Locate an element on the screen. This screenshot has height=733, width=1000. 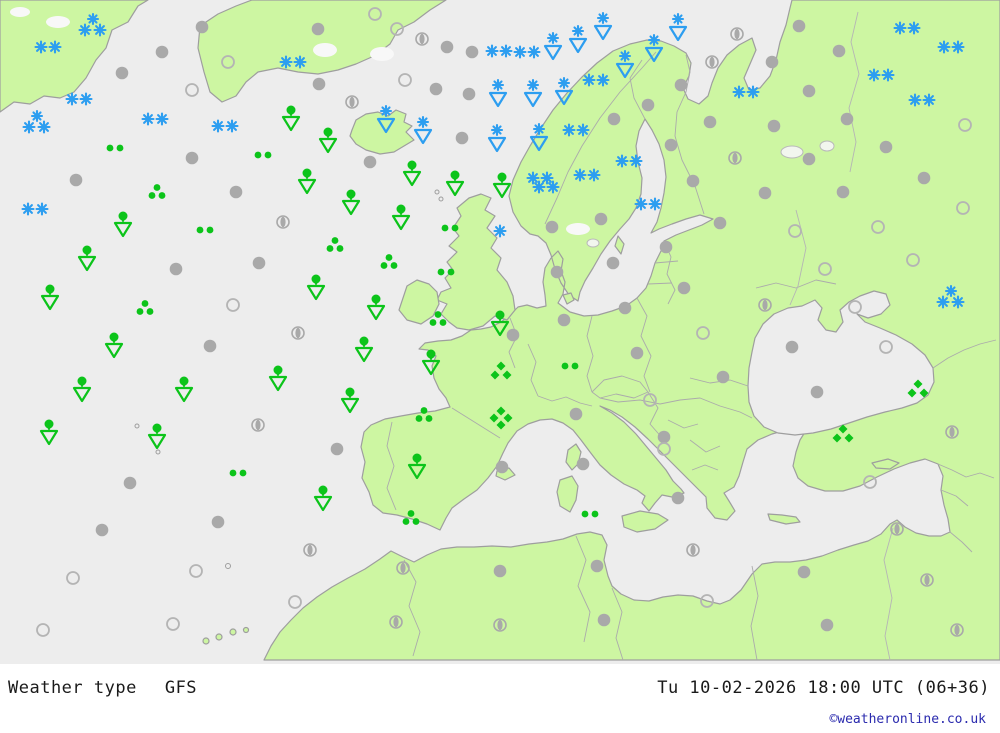
weather-symbol-snow1 is located at coordinates (500, 231).